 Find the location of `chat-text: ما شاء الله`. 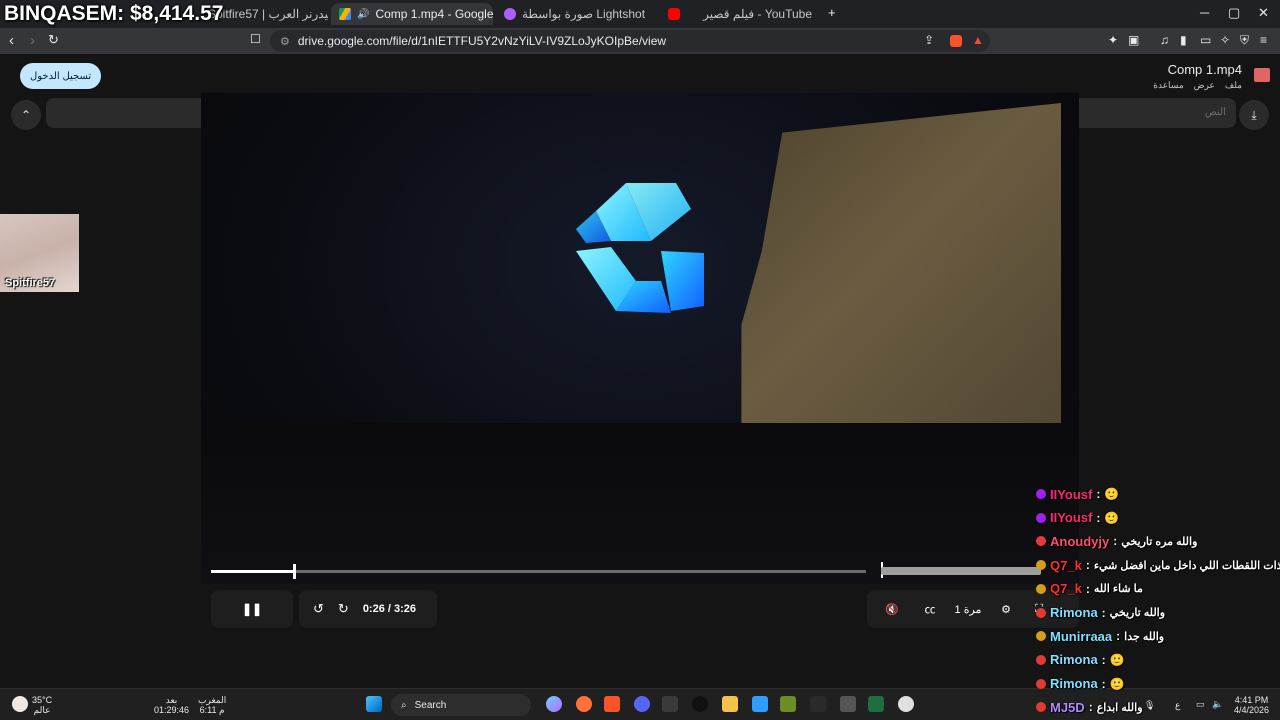

chat-text: ما شاء الله is located at coordinates (1118, 589).